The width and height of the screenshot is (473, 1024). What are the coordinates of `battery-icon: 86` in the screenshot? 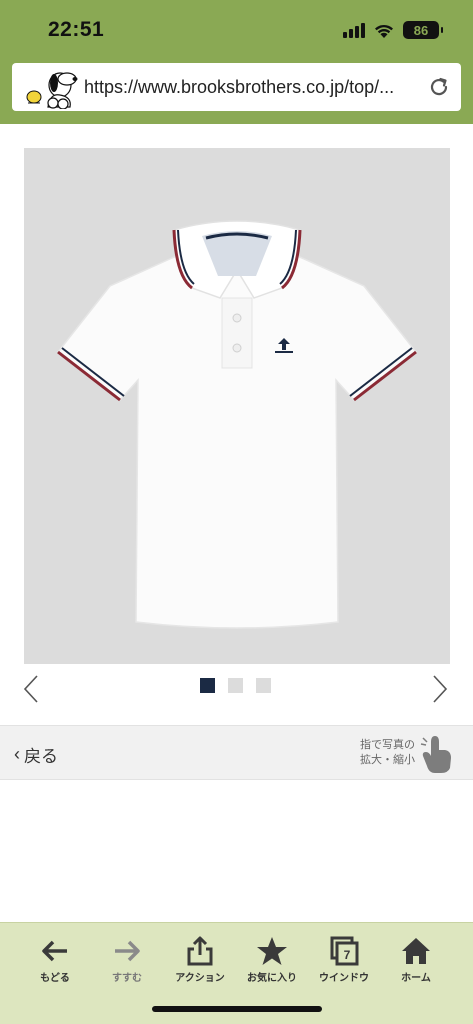 It's located at (423, 30).